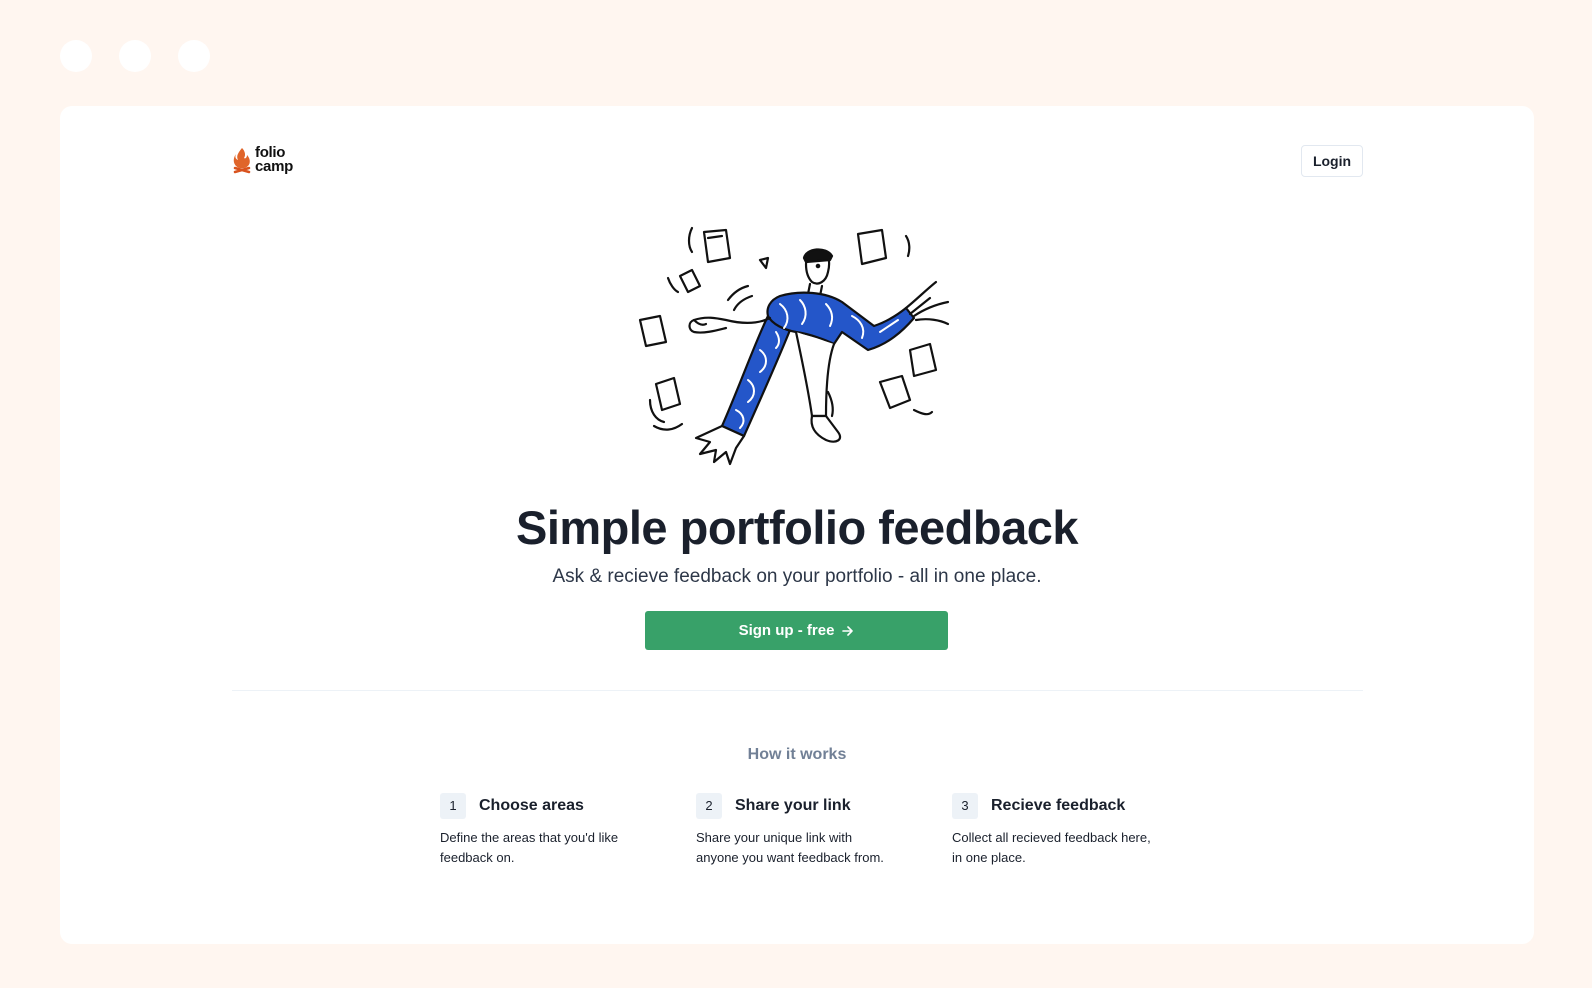  Describe the element at coordinates (1058, 805) in the screenshot. I see `step-title: Recieve feedback` at that location.